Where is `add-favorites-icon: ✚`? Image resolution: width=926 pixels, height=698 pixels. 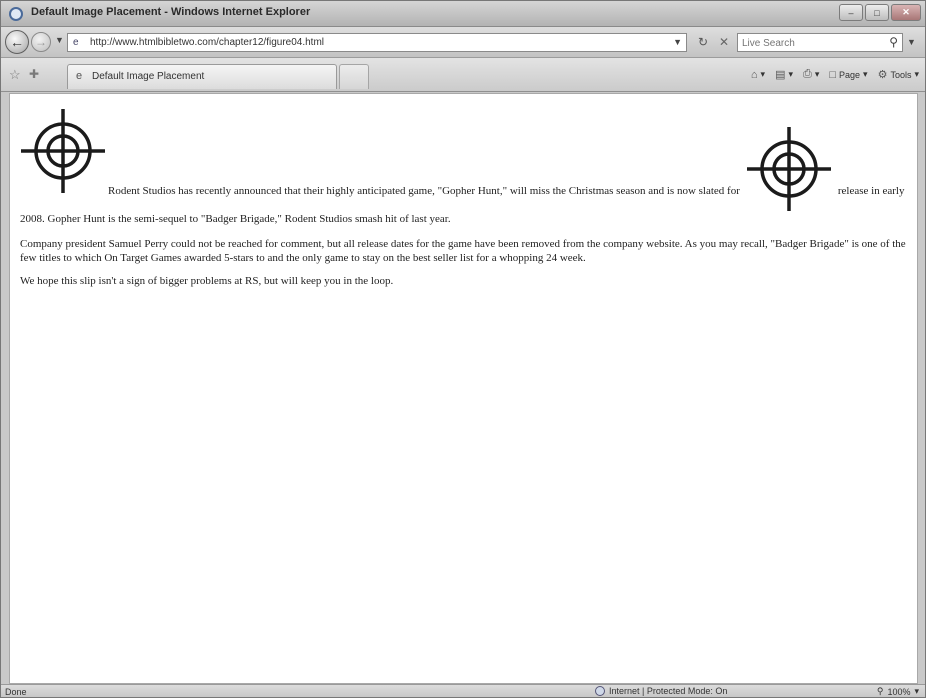
add-favorites-icon: ✚ is located at coordinates (34, 74).